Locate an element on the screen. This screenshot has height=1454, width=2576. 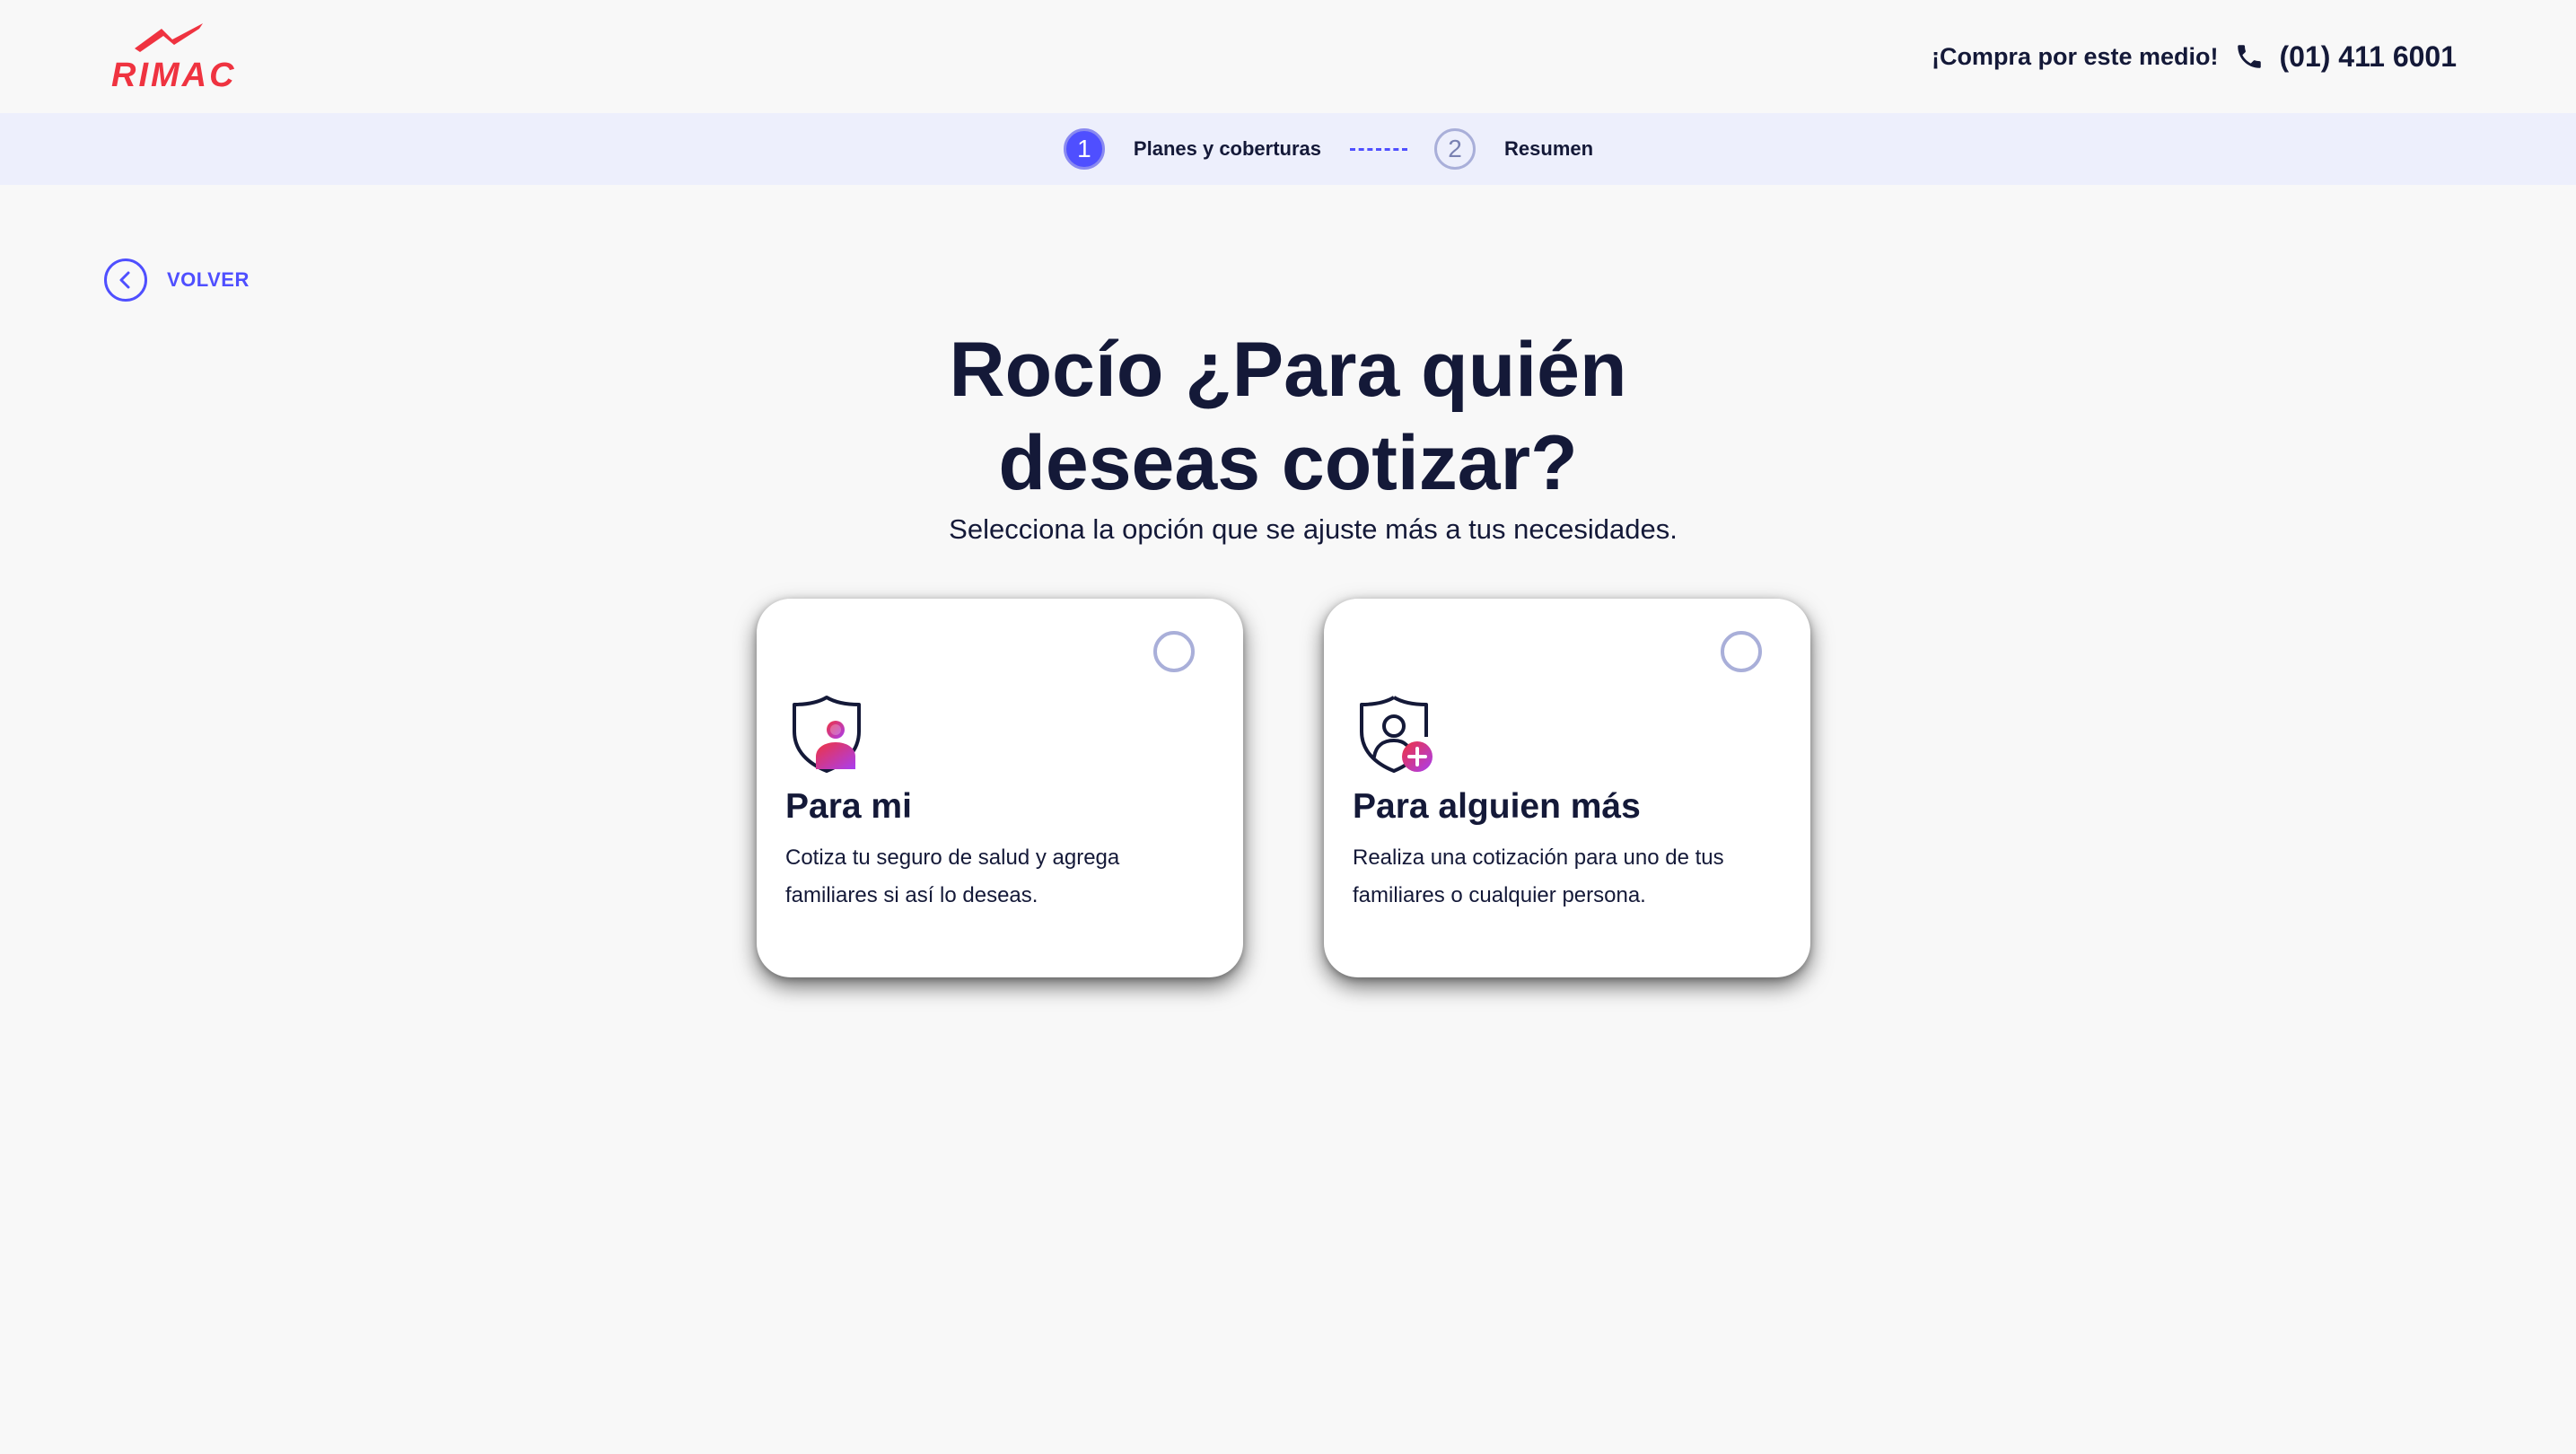
contact-info: ¡Compra por este medio! (01) 411 6001 is located at coordinates (2194, 56).